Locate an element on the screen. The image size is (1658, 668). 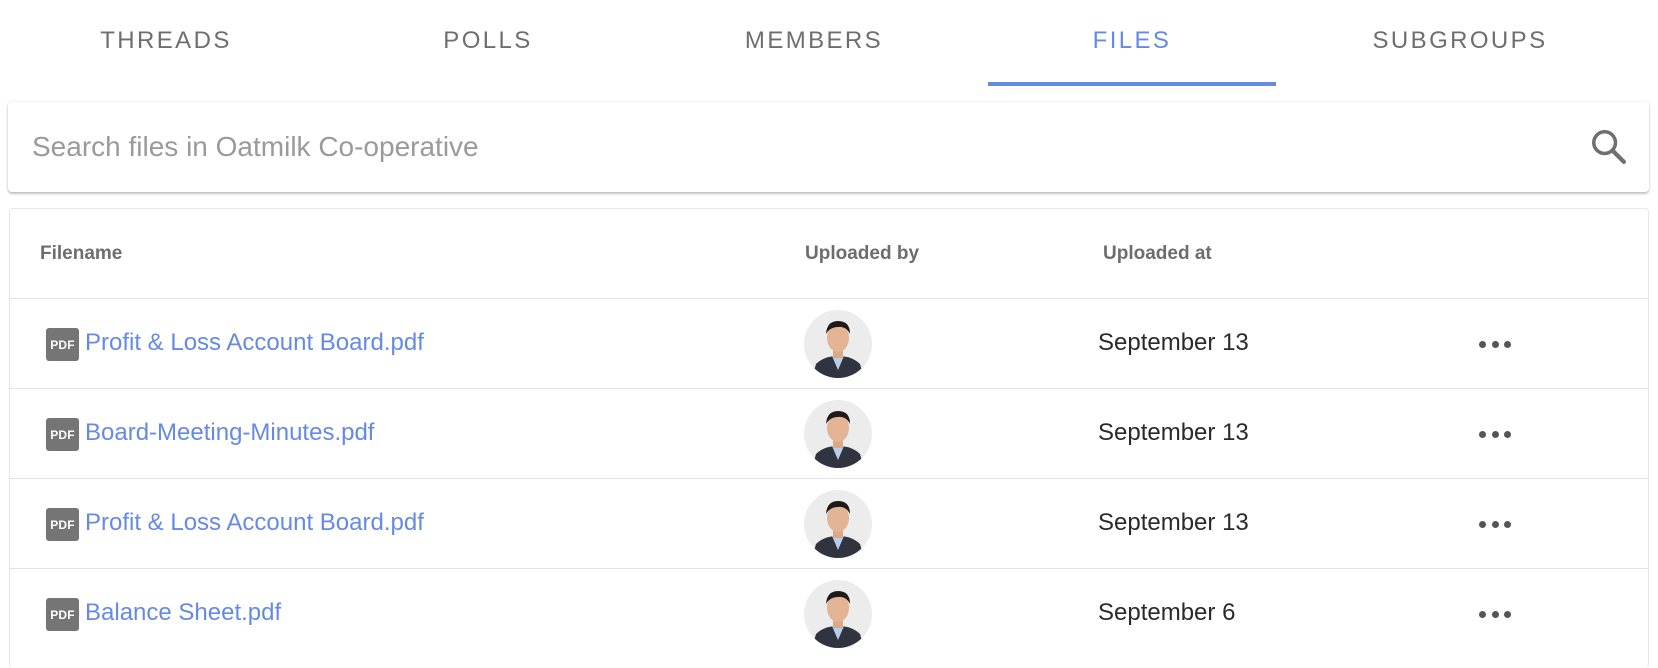
tab-files: FILES is located at coordinates (1132, 44).